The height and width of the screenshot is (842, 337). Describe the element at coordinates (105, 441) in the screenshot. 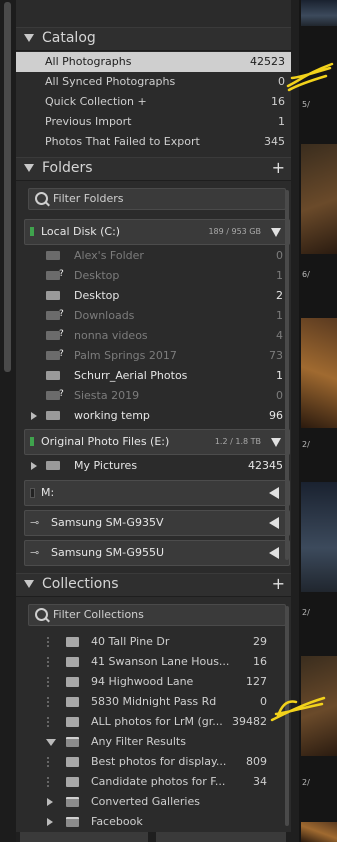

I see `volume-name: Original Photo Files (E:)` at that location.